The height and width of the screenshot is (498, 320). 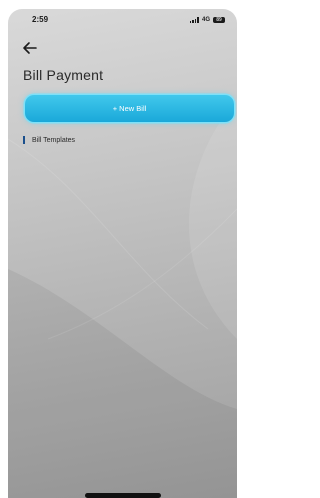 What do you see at coordinates (63, 75) in the screenshot?
I see `page-title: Bill Payment` at bounding box center [63, 75].